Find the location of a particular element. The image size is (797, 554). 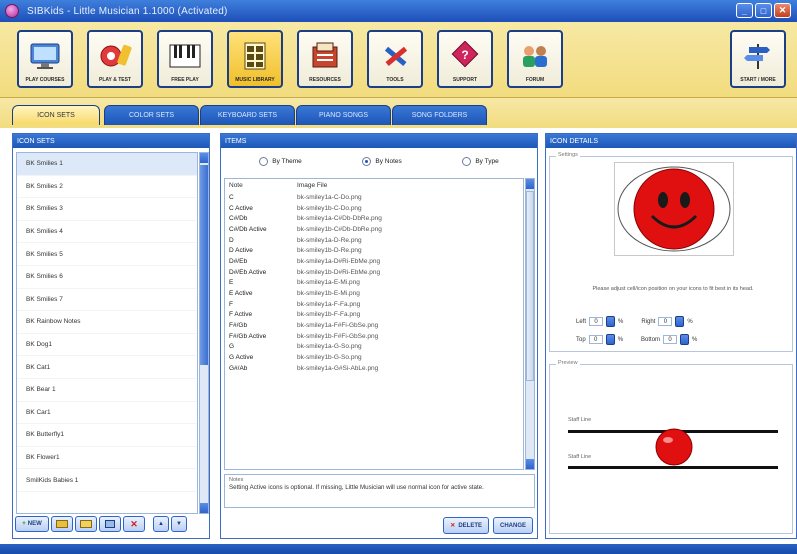

left-value-input: 0 is located at coordinates (596, 321).